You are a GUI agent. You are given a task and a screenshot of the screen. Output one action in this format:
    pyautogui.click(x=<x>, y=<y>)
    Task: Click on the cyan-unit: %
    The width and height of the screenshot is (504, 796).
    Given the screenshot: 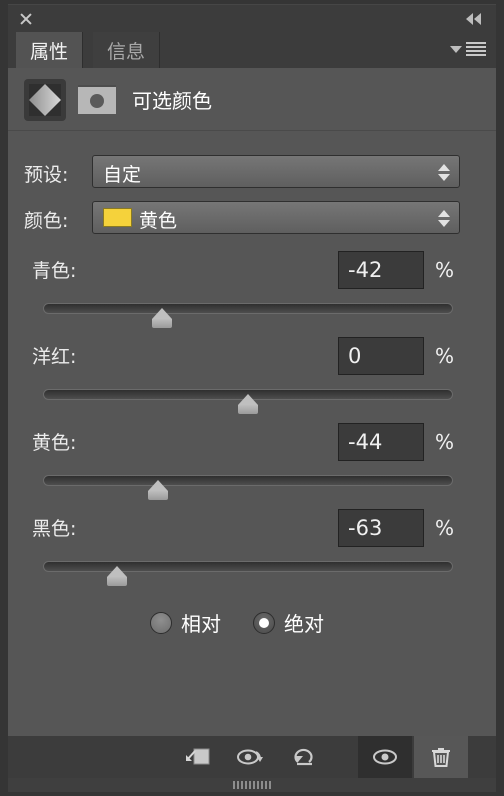 What is the action you would take?
    pyautogui.click(x=445, y=270)
    